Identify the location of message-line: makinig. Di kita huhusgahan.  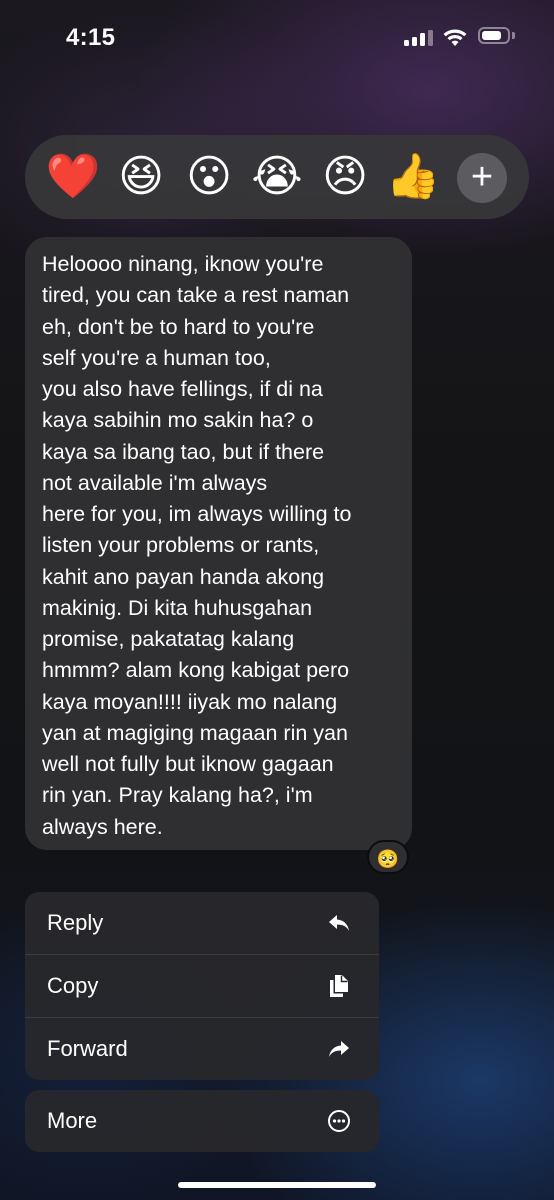
(177, 607).